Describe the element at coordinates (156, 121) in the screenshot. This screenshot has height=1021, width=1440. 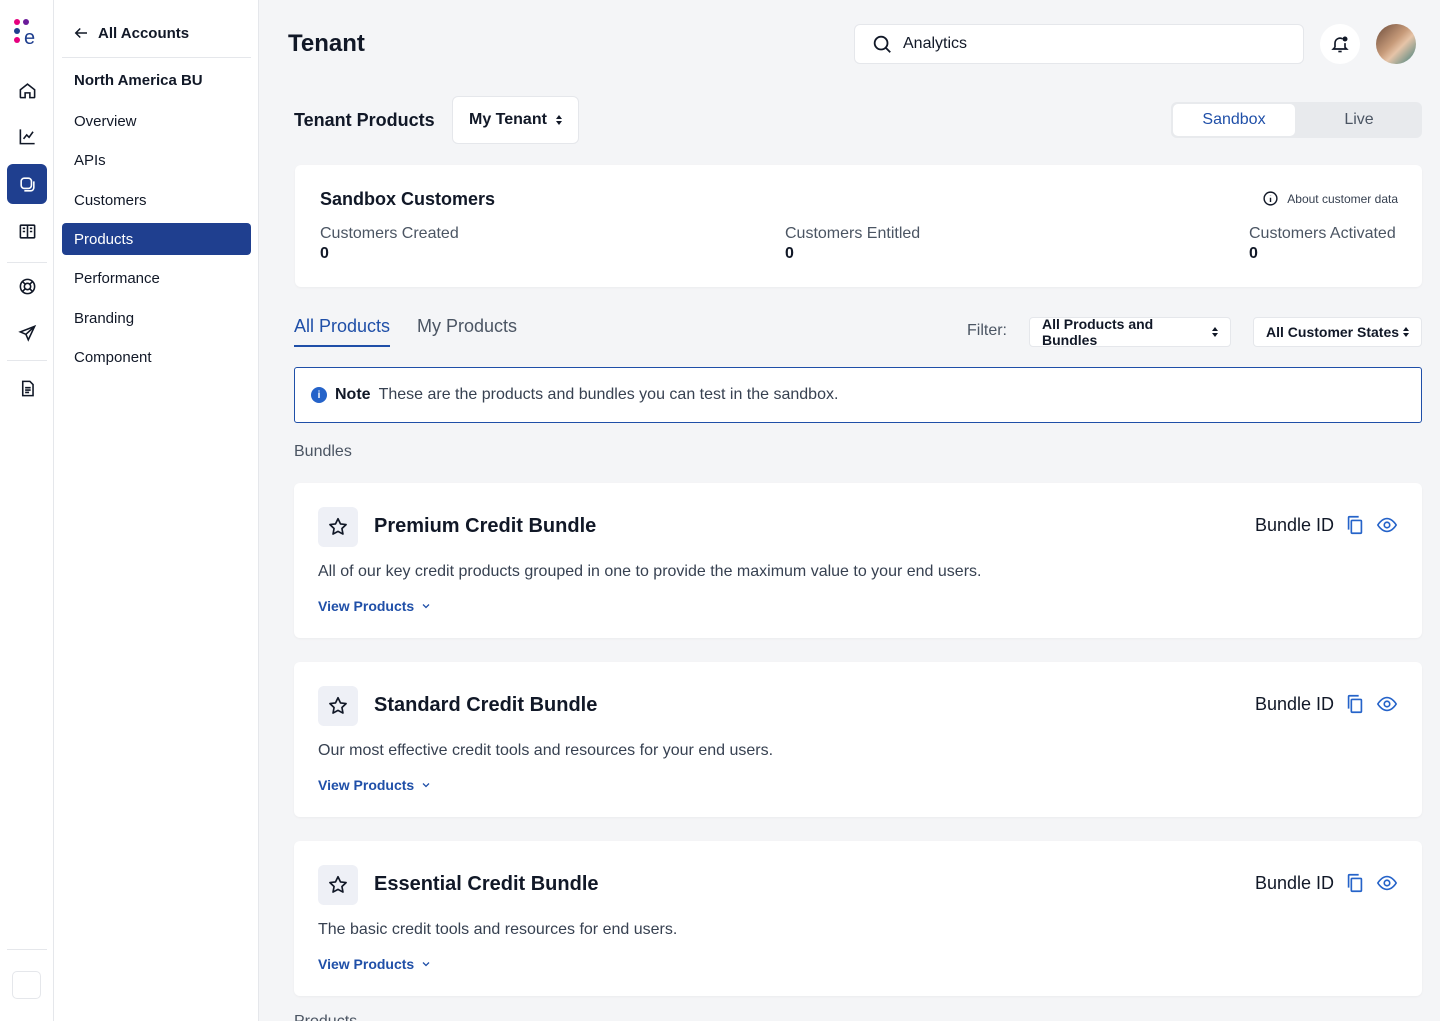
I see `sidebar-item-overview: Overview` at that location.